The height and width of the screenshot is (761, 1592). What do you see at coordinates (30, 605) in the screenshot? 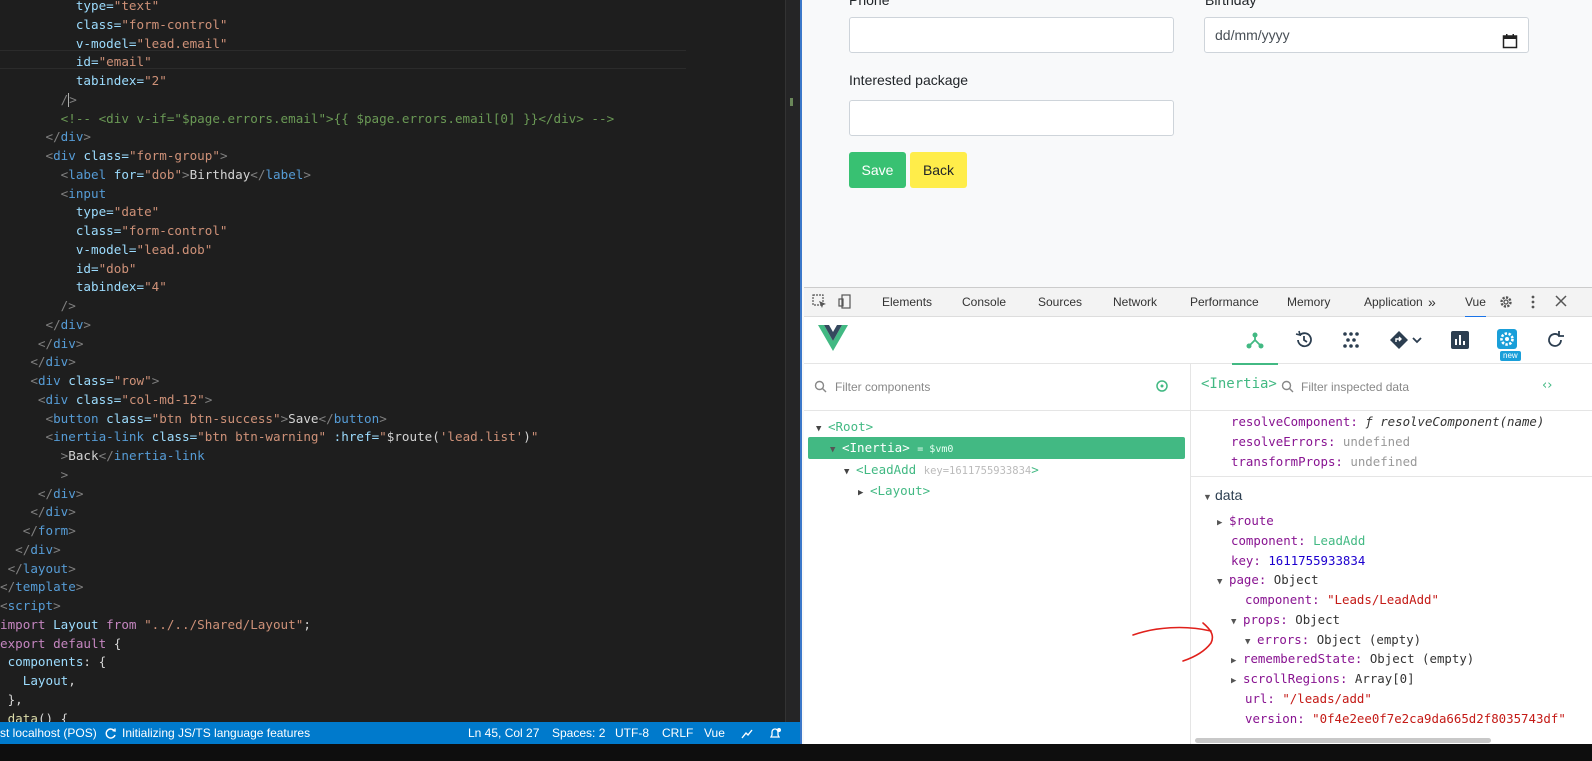
I see `code-line: <script>` at bounding box center [30, 605].